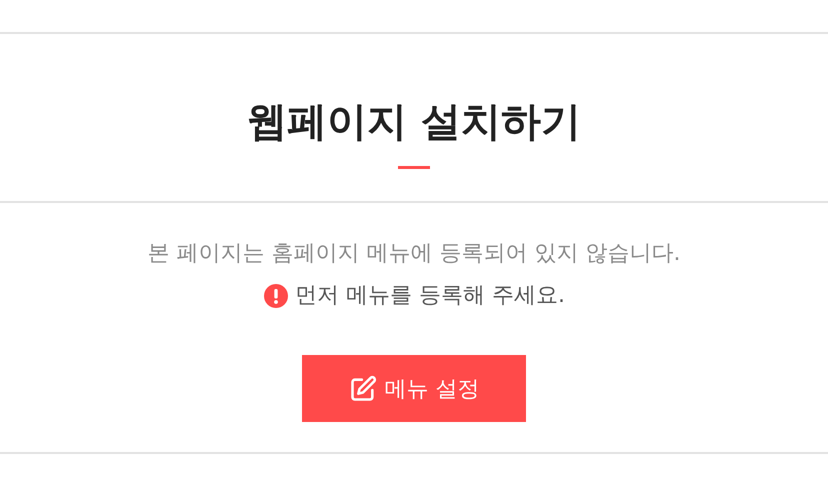  Describe the element at coordinates (414, 122) in the screenshot. I see `page-title: 웹페이지 설치하기` at that location.